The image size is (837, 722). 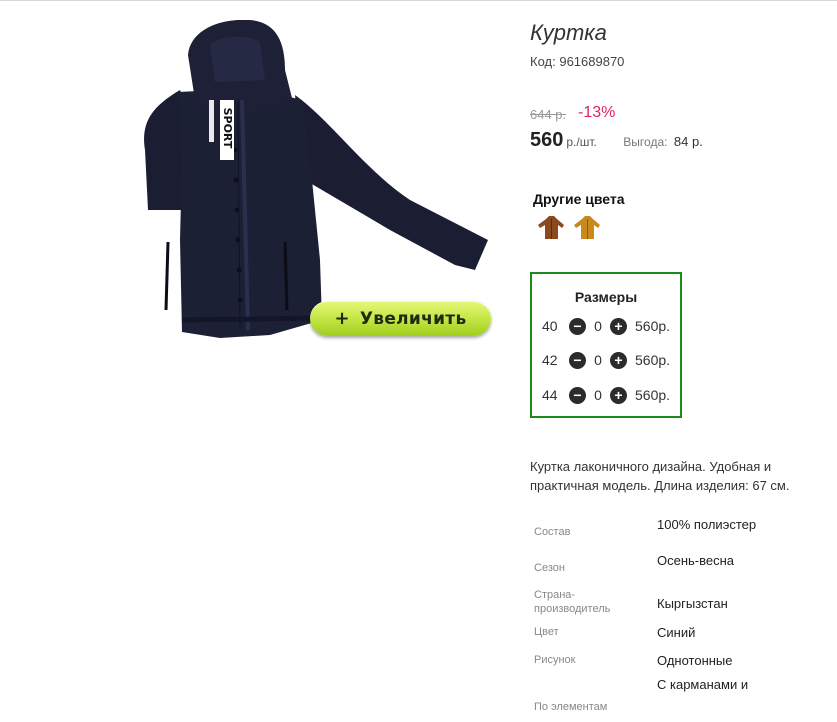 I want to click on price-row: 560 р./шт. Выгода: 84 р., so click(x=616, y=140).